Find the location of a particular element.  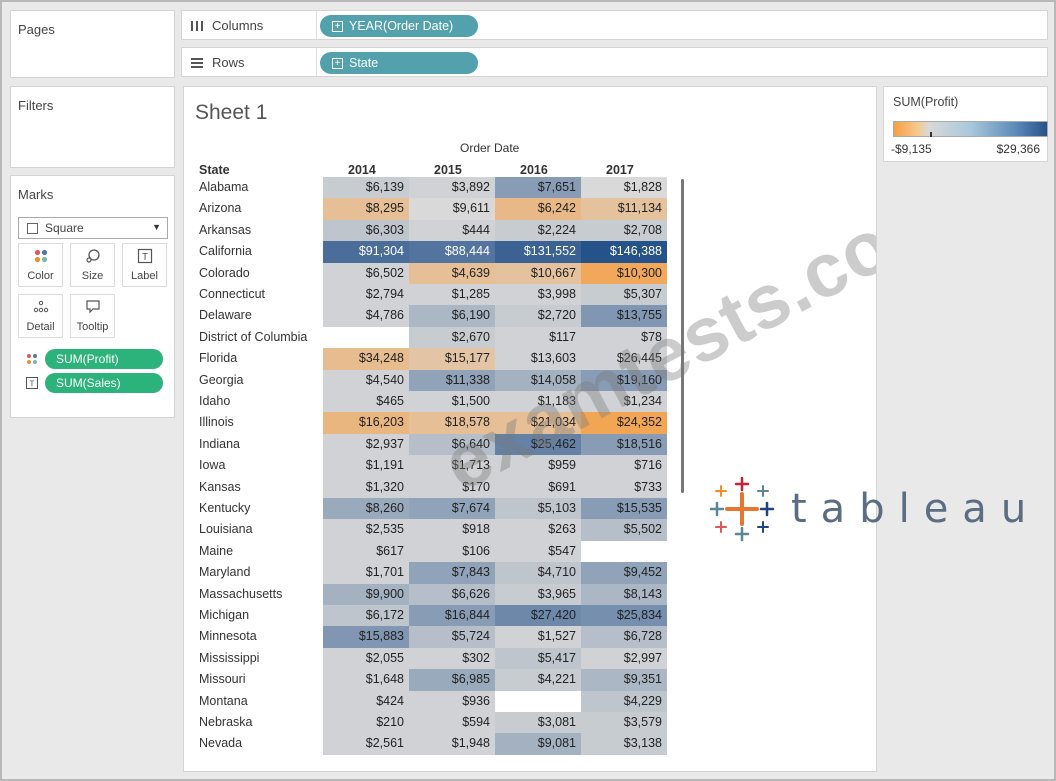

sales-cell: $27,420 is located at coordinates (538, 616).